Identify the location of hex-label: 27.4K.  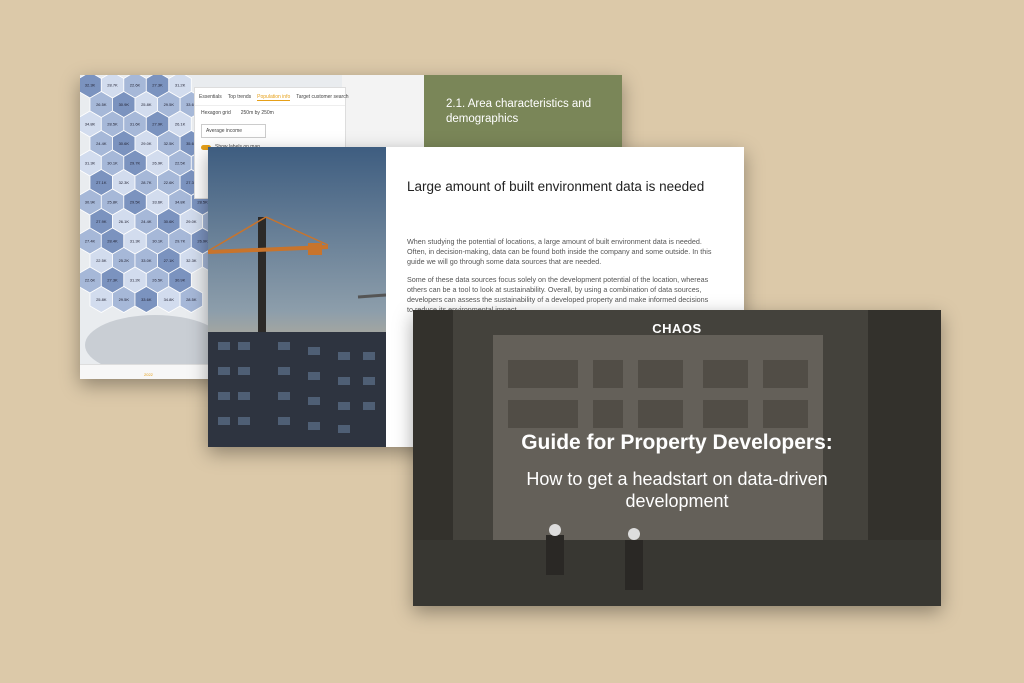
(90, 241).